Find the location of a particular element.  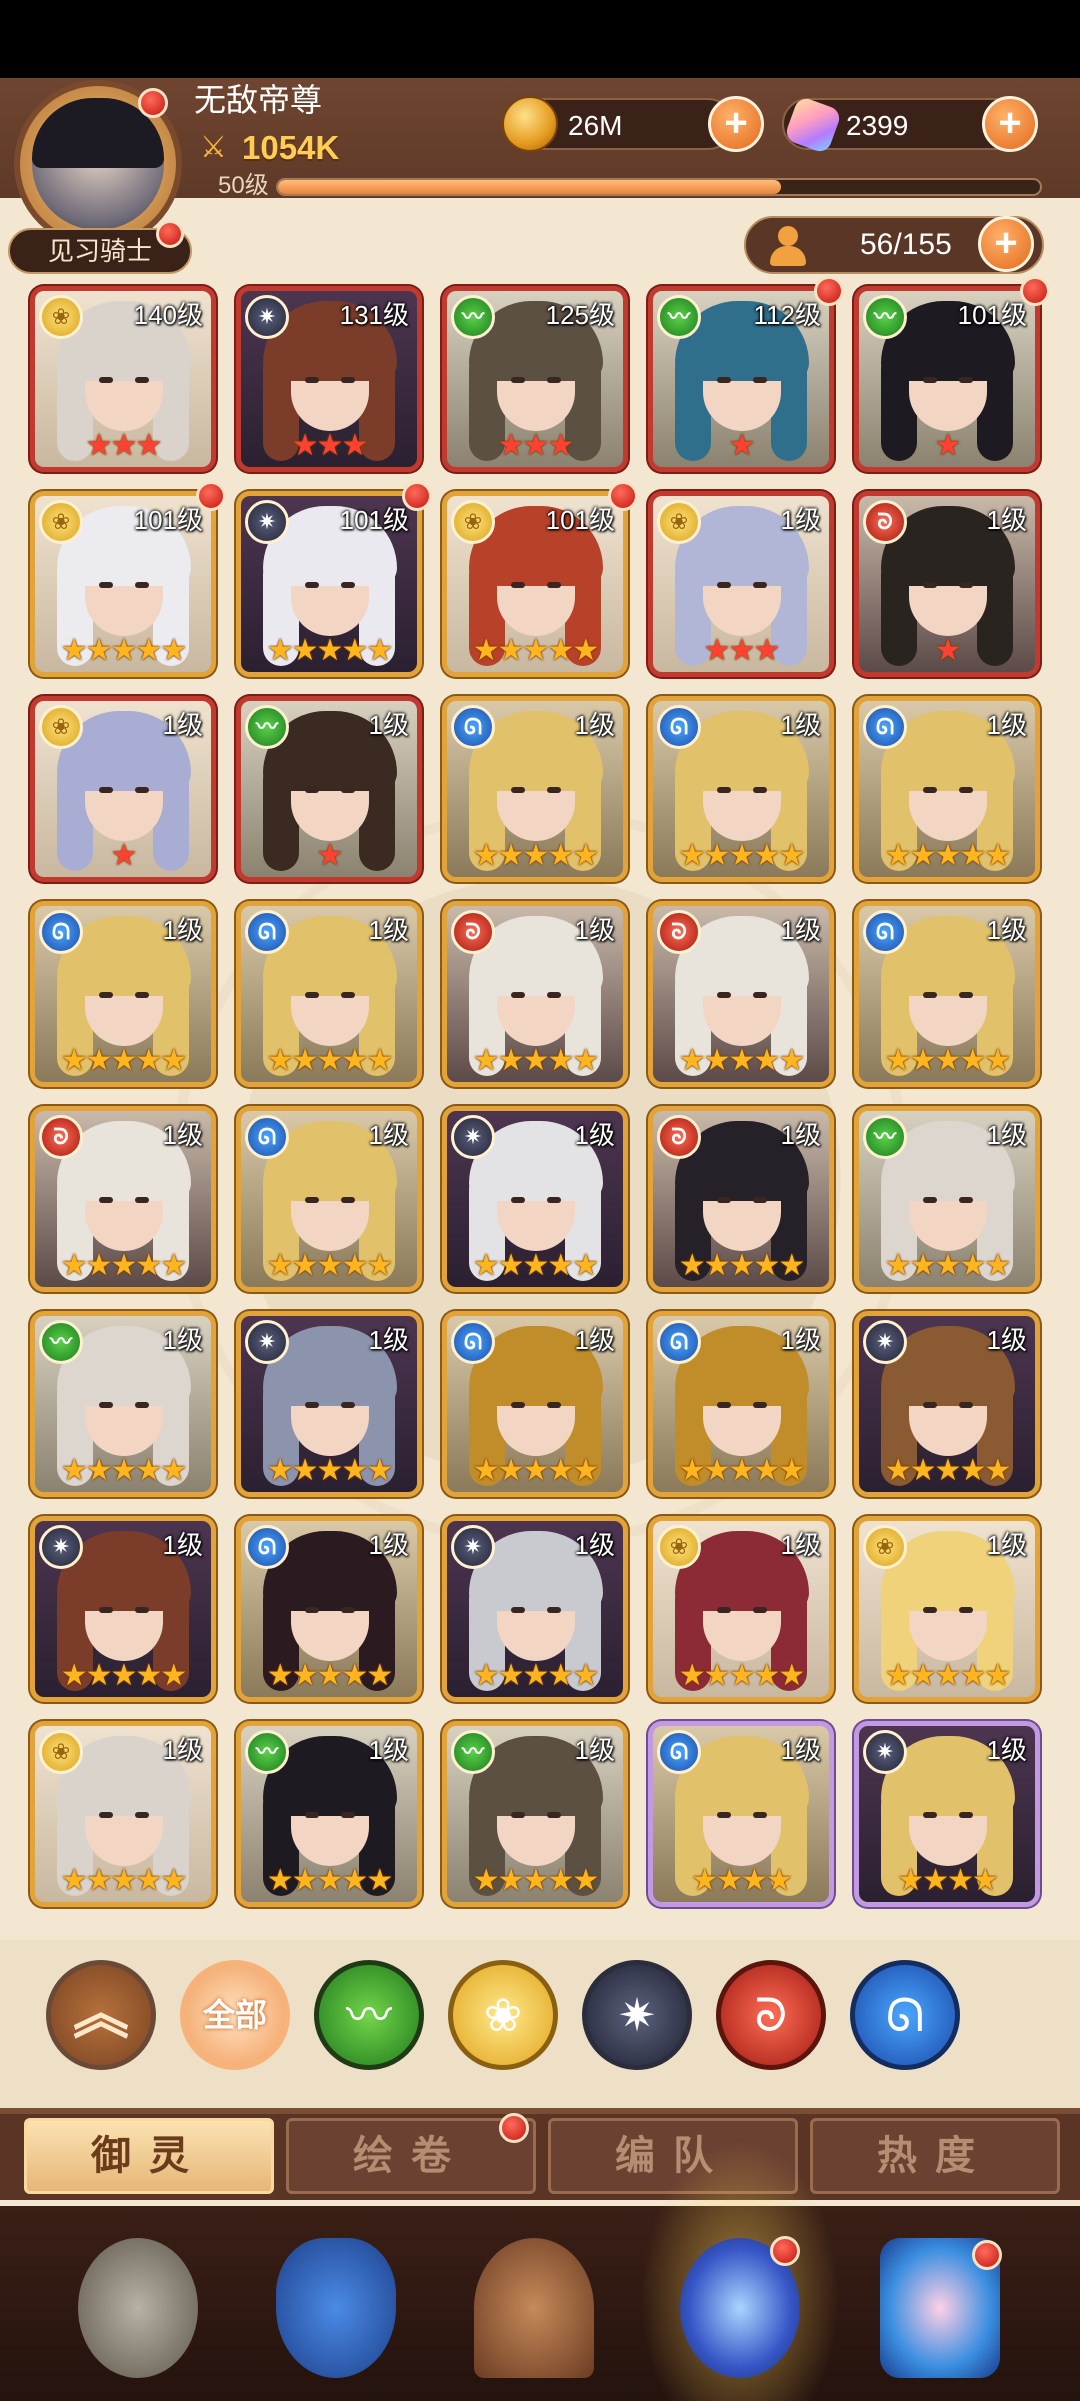

expand-capacity-button: + is located at coordinates (1006, 244).